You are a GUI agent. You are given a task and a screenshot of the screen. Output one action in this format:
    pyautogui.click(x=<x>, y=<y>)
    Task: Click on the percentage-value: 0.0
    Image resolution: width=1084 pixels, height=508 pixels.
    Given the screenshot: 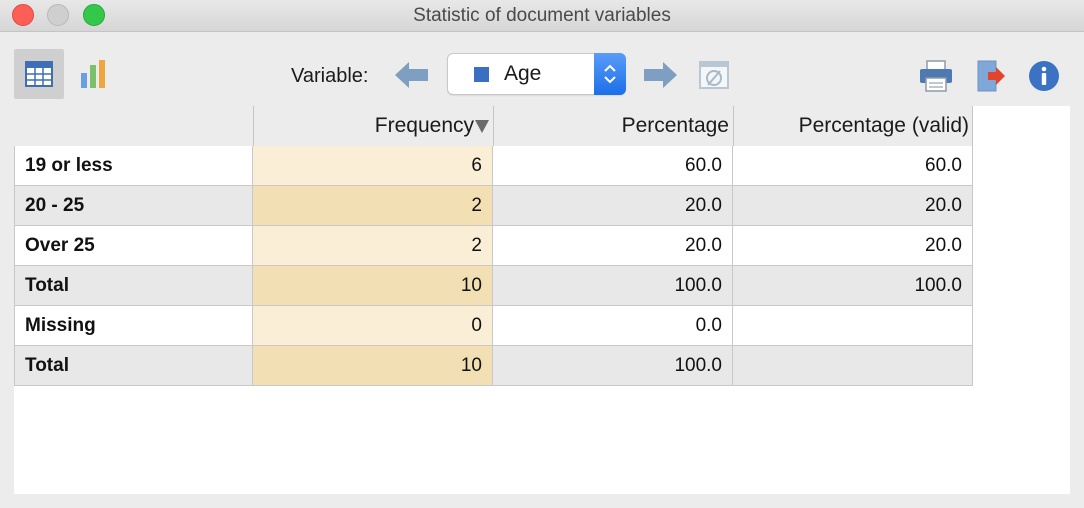 What is the action you would take?
    pyautogui.click(x=708, y=325)
    